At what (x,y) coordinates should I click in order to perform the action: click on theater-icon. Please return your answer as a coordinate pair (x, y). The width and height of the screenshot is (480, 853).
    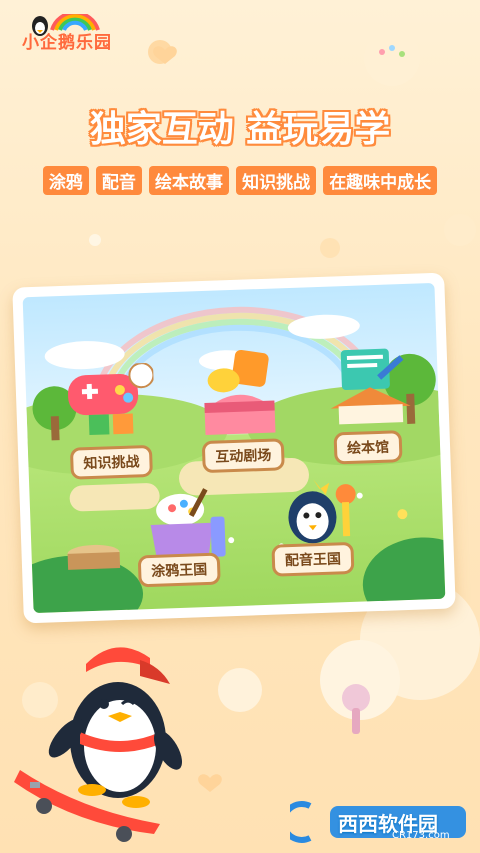
    Looking at the image, I should click on (239, 394).